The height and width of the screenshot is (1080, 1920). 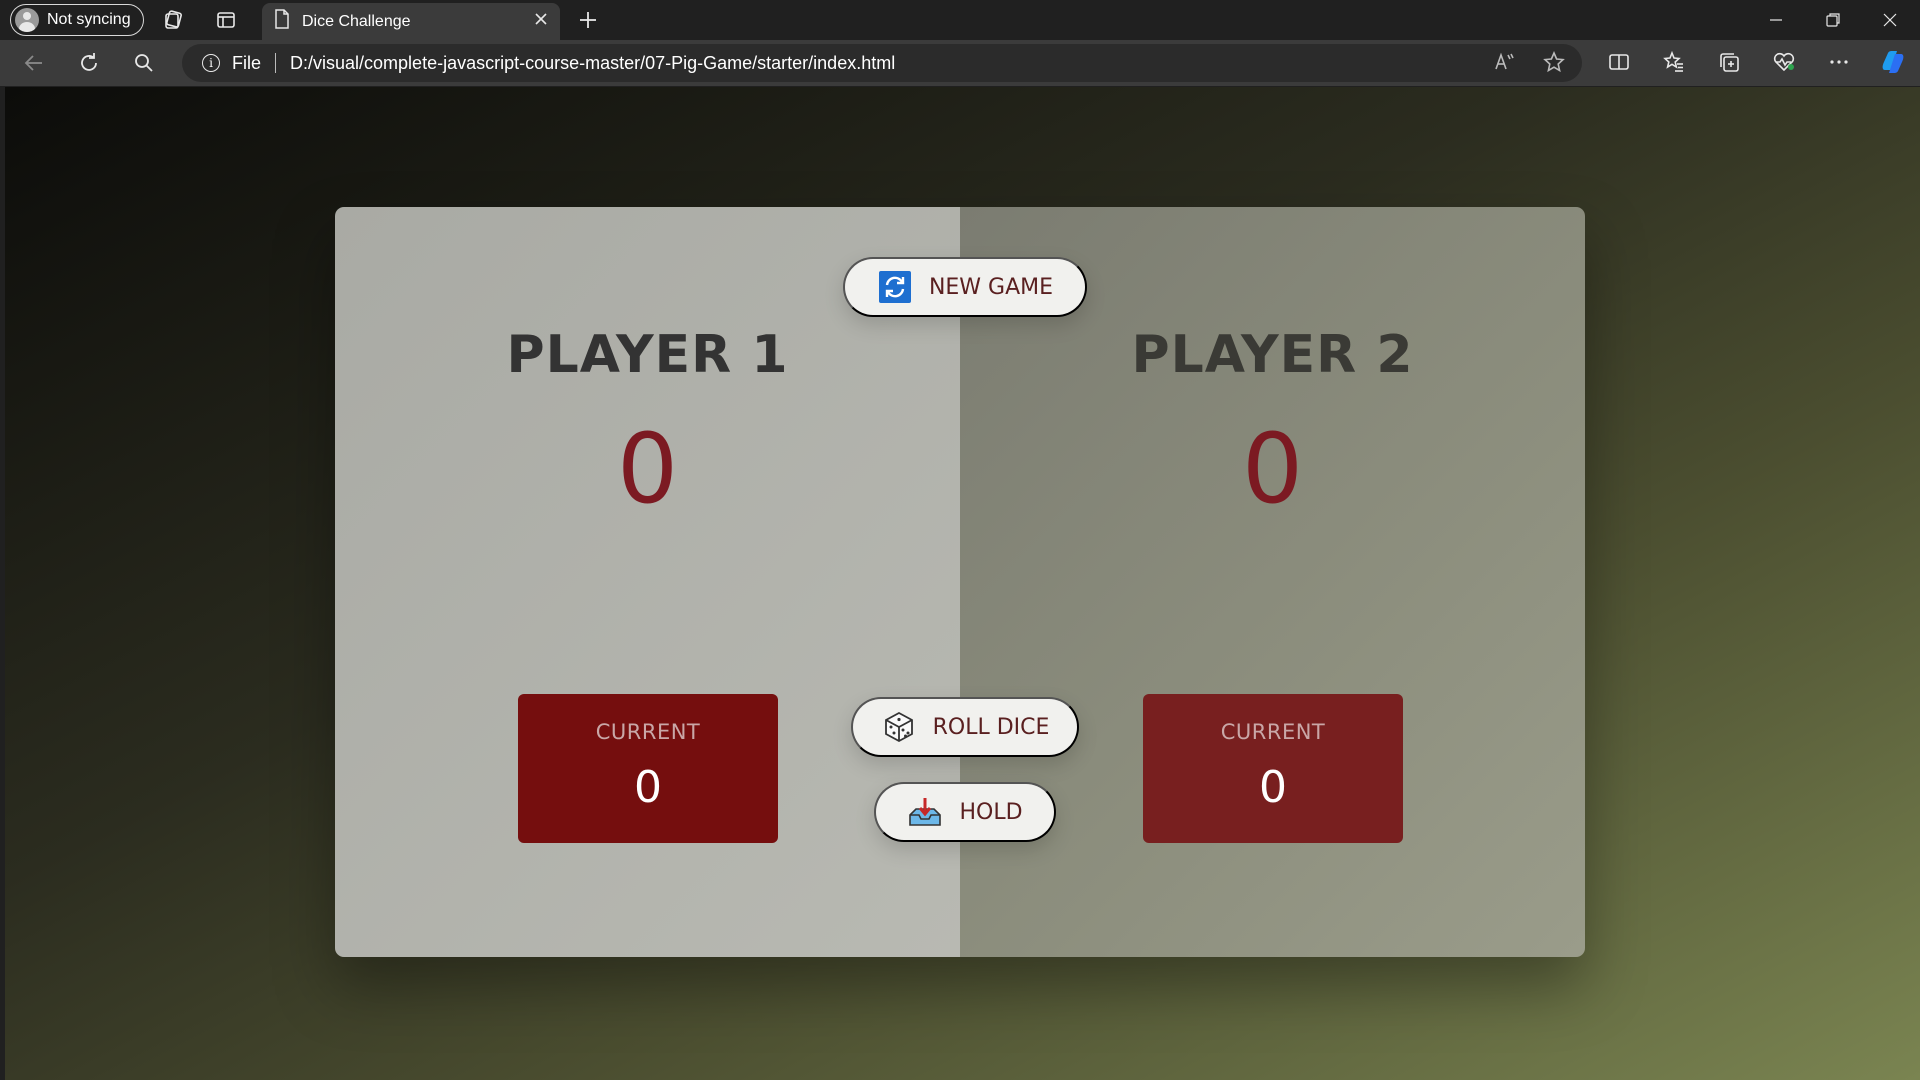 I want to click on close-window-icon, so click(x=1890, y=20).